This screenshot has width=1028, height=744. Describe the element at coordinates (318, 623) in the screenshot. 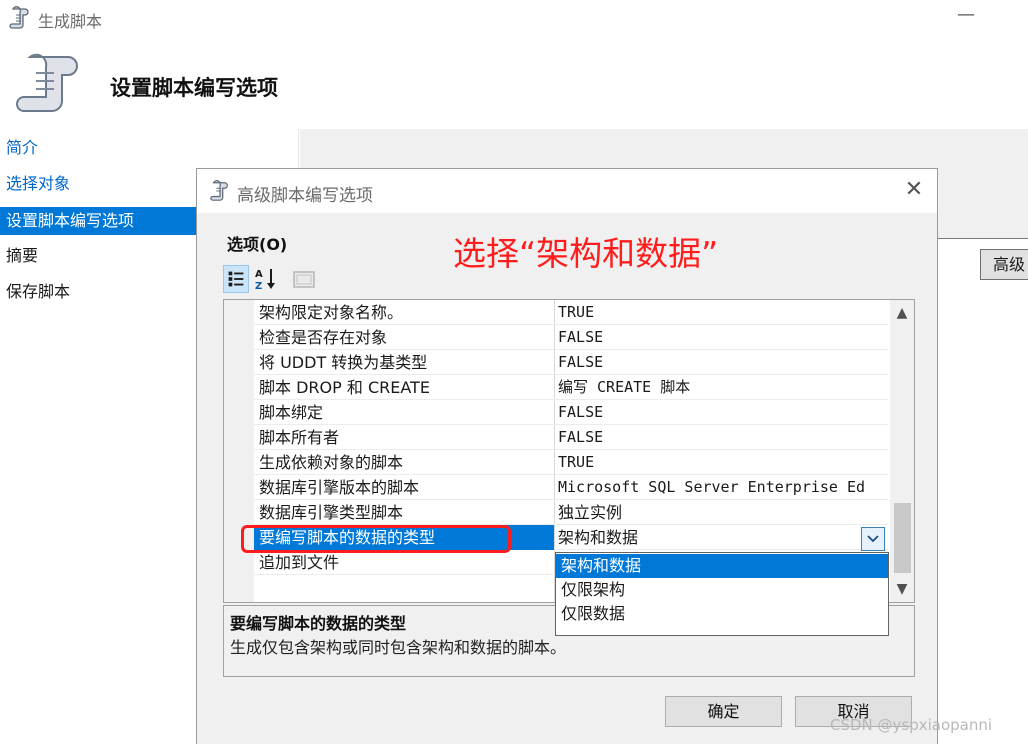

I see `description-title: 要编写脚本的数据的类型` at that location.